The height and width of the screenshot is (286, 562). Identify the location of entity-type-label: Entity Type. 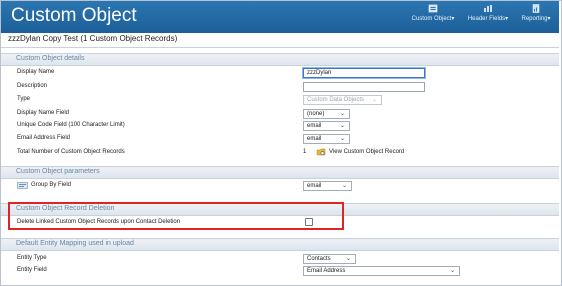
(32, 258).